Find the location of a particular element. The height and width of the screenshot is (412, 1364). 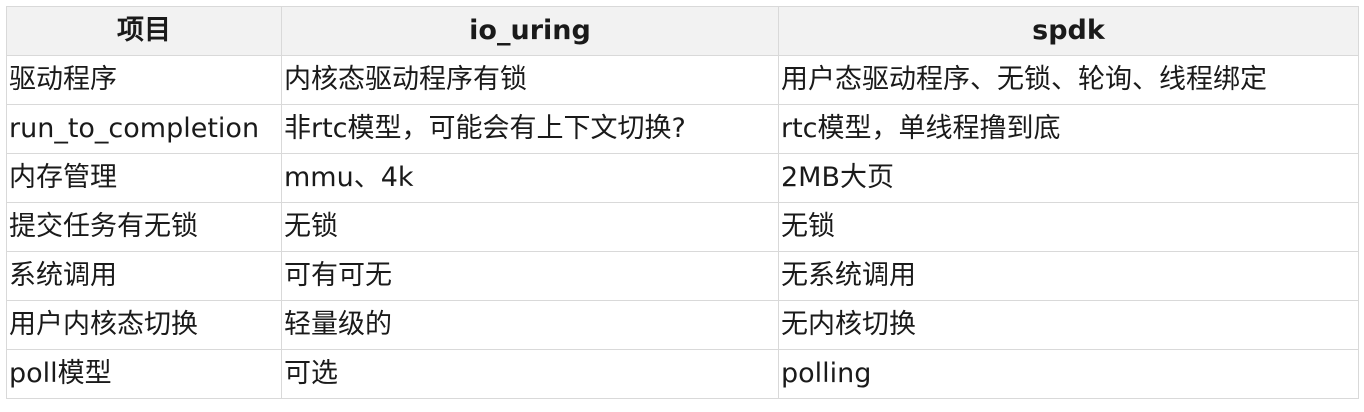

row-label: 内存管理 is located at coordinates (144, 178).